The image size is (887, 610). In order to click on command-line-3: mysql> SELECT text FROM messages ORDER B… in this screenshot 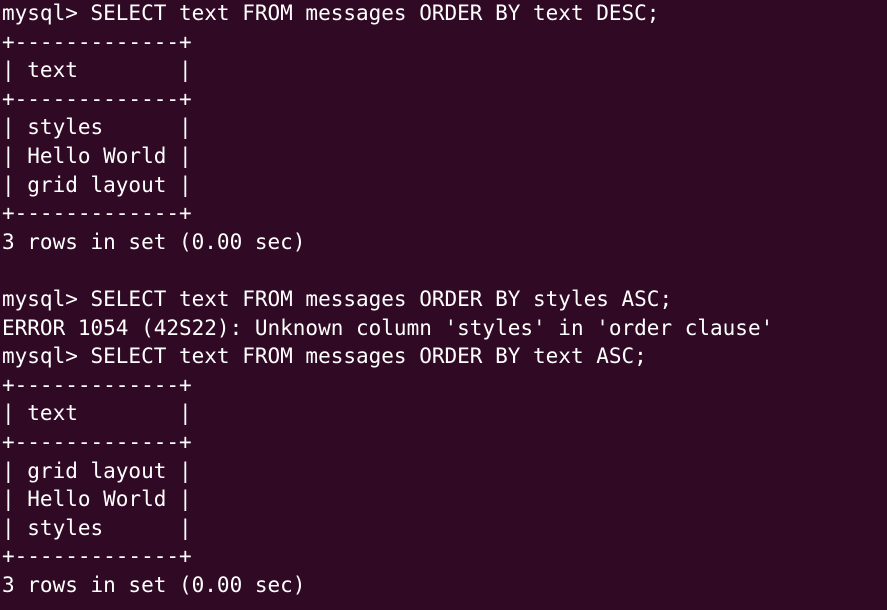, I will do `click(324, 356)`.